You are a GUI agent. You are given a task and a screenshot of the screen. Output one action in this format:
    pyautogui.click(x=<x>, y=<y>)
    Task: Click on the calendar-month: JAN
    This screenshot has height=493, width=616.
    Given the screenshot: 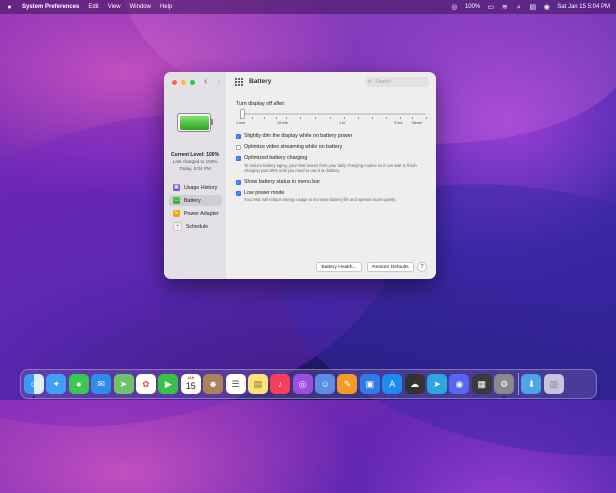 What is the action you would take?
    pyautogui.click(x=191, y=378)
    